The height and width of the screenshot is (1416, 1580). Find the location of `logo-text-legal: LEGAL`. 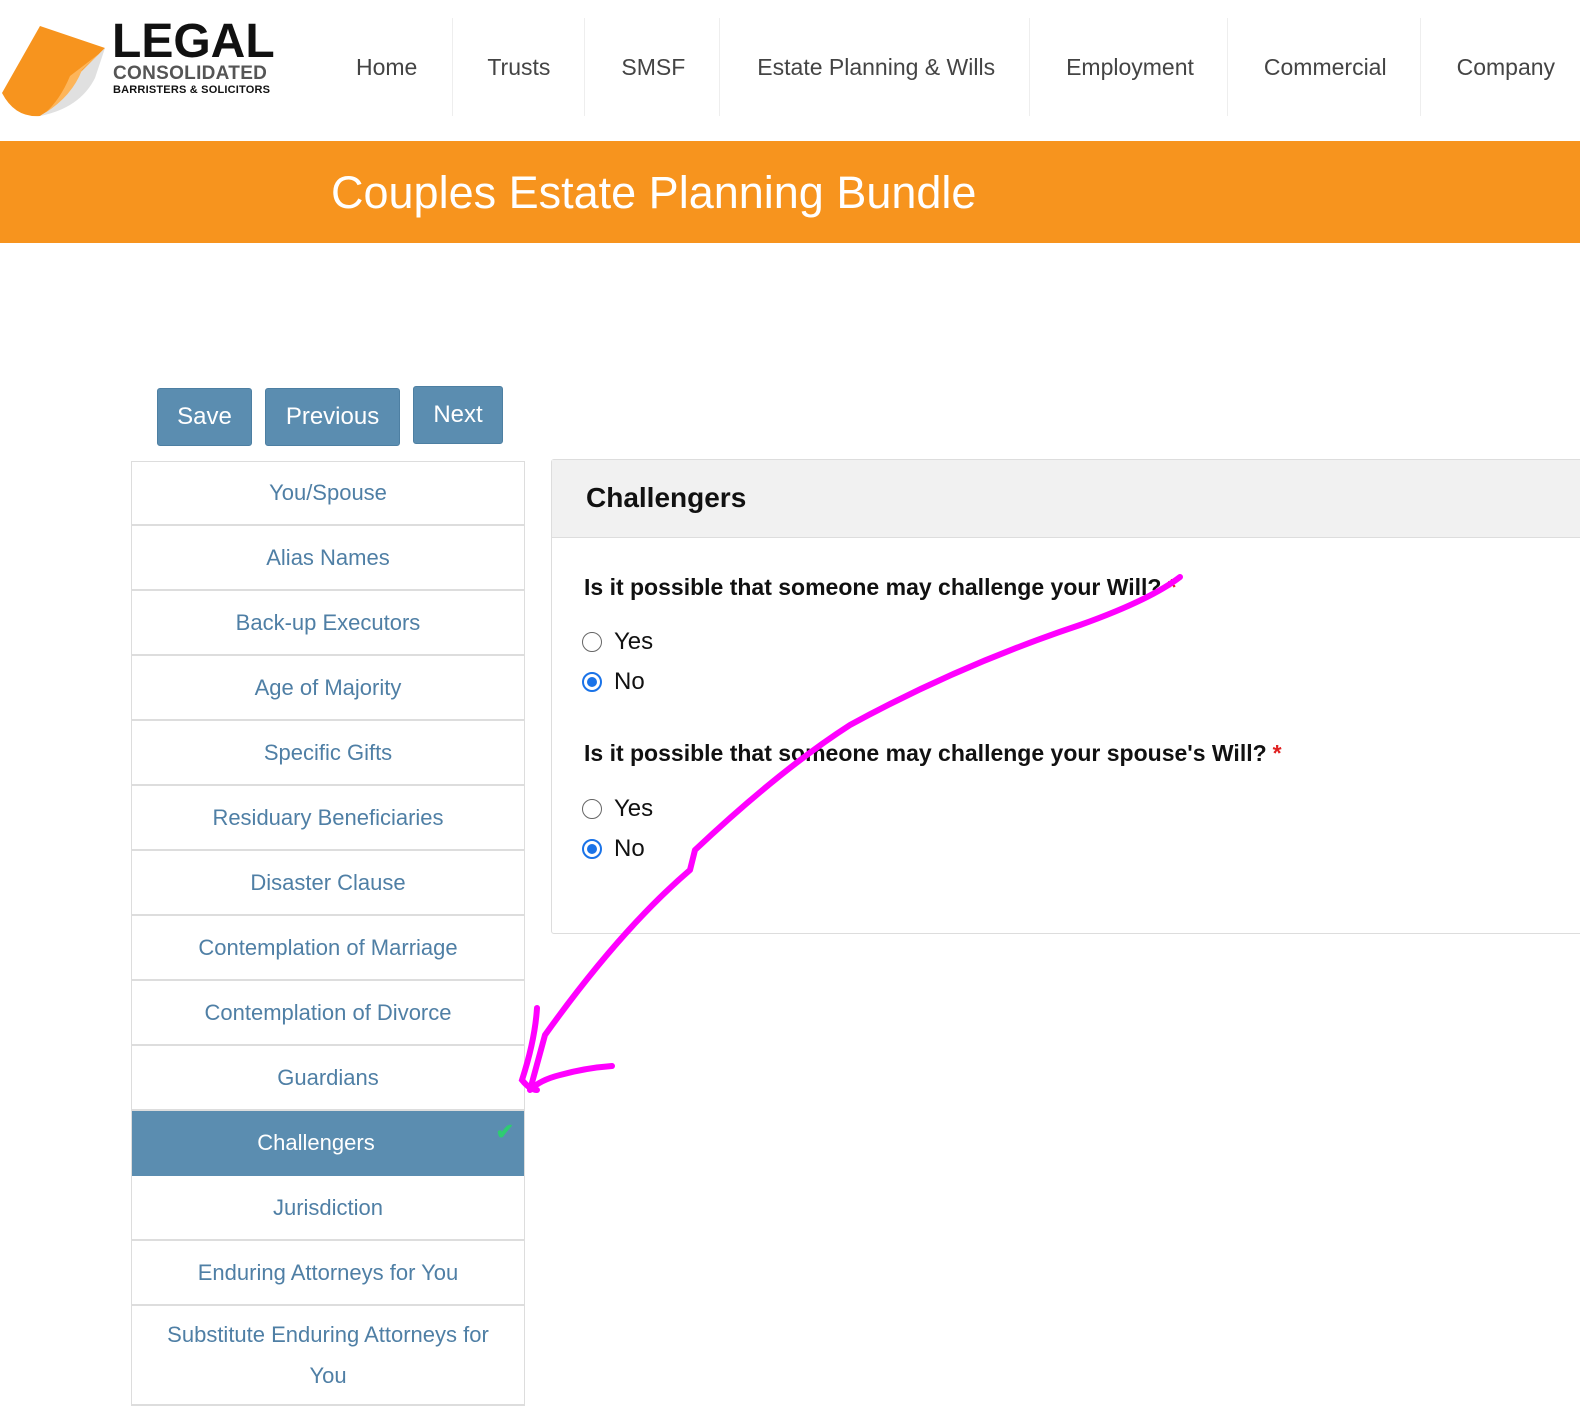

logo-text-legal: LEGAL is located at coordinates (193, 41).